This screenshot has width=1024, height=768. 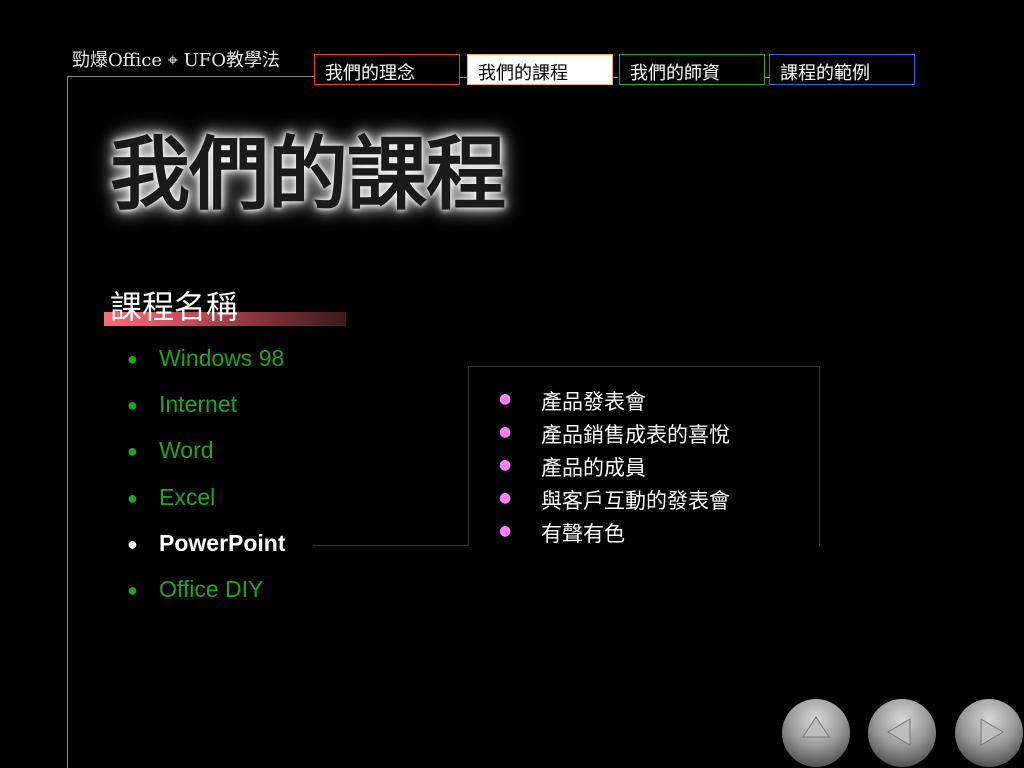 What do you see at coordinates (191, 76) in the screenshot?
I see `frame-top-line` at bounding box center [191, 76].